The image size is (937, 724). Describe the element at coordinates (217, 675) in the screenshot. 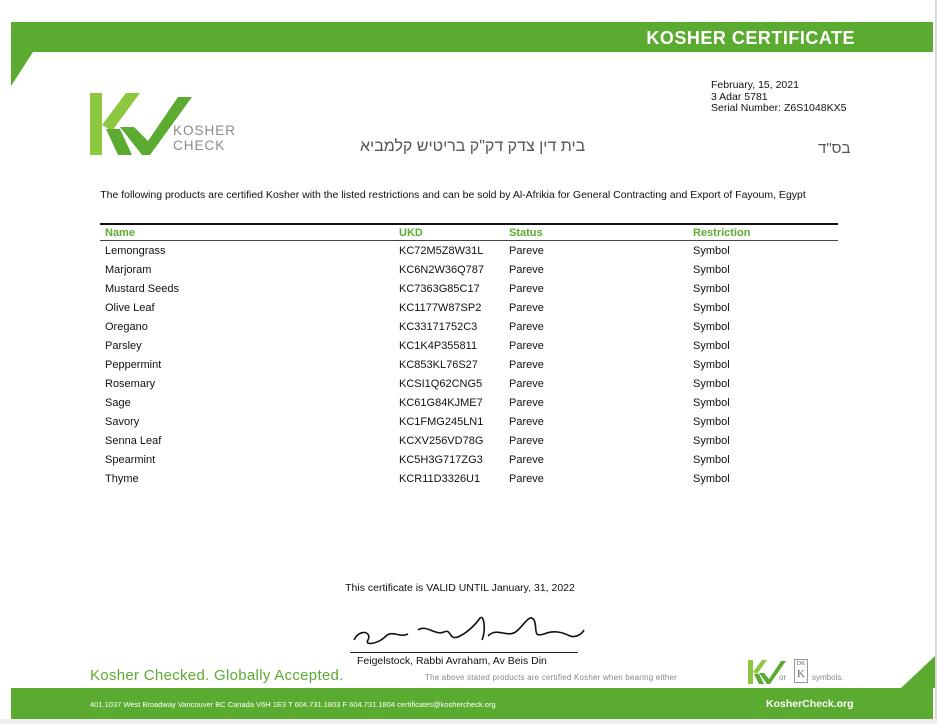

I see `footer-tagline: Kosher Checked. Globally Accepted.` at that location.